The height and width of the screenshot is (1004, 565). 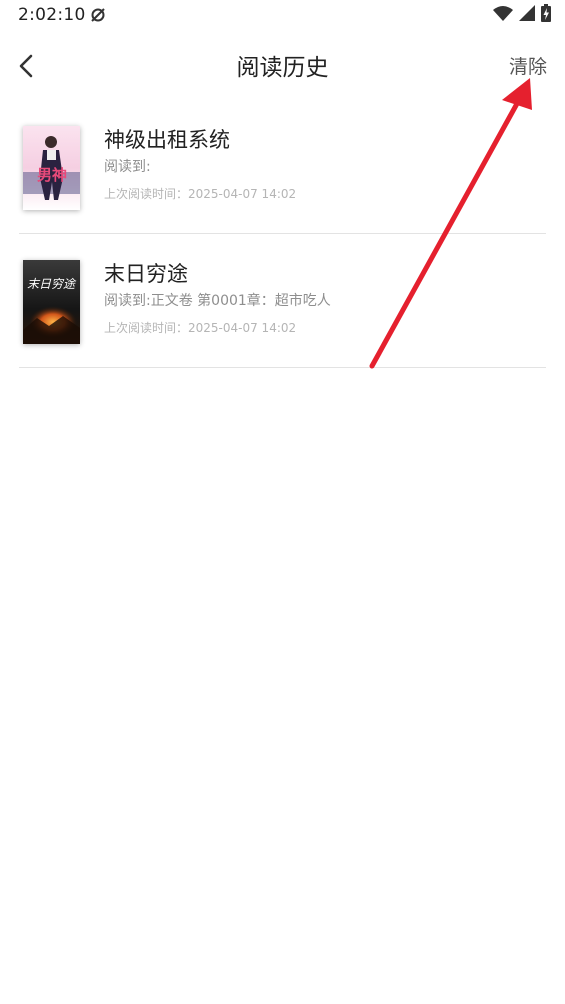 I want to click on clear-button: 清除, so click(x=528, y=65).